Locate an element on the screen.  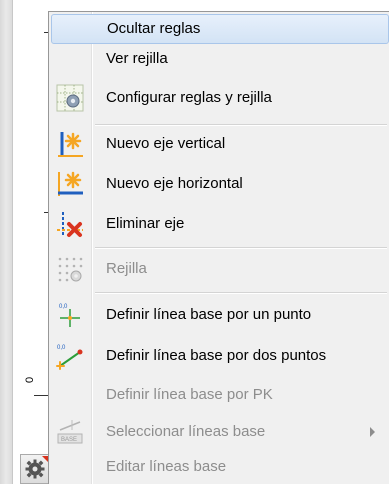
configure-grid-icon is located at coordinates (70, 98).